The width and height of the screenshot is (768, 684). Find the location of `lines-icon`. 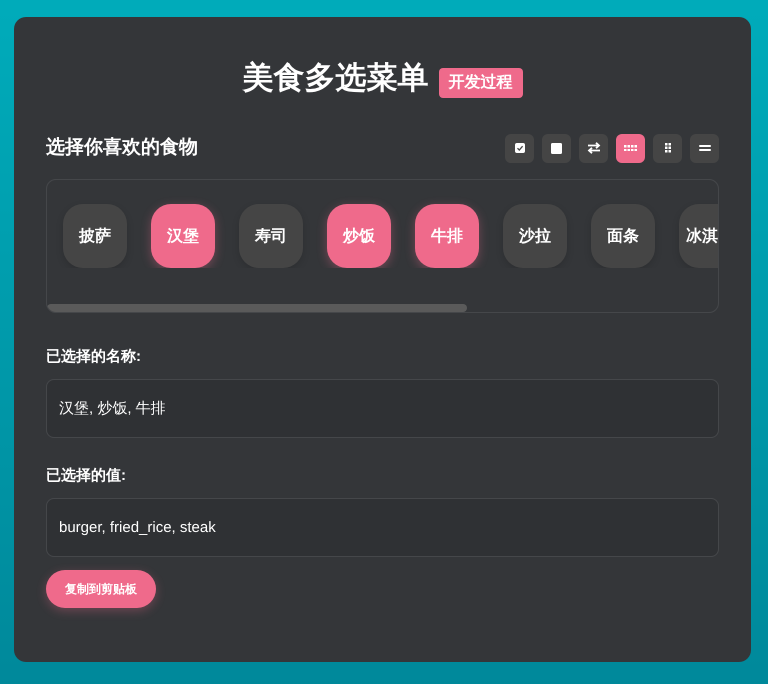

lines-icon is located at coordinates (704, 148).